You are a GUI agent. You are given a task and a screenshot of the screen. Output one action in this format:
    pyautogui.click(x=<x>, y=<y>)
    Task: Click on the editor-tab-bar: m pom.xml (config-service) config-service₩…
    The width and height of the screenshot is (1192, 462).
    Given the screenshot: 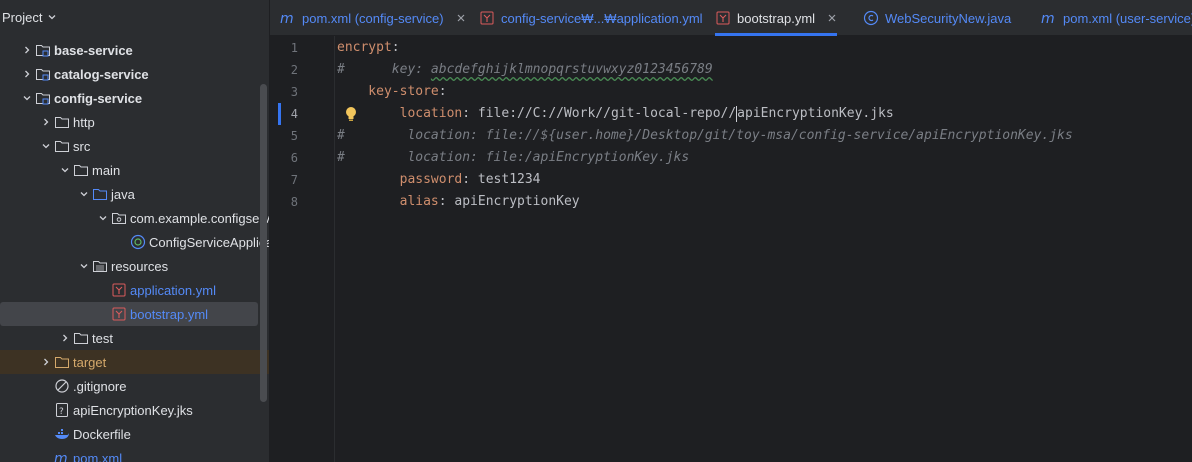 What is the action you would take?
    pyautogui.click(x=731, y=18)
    